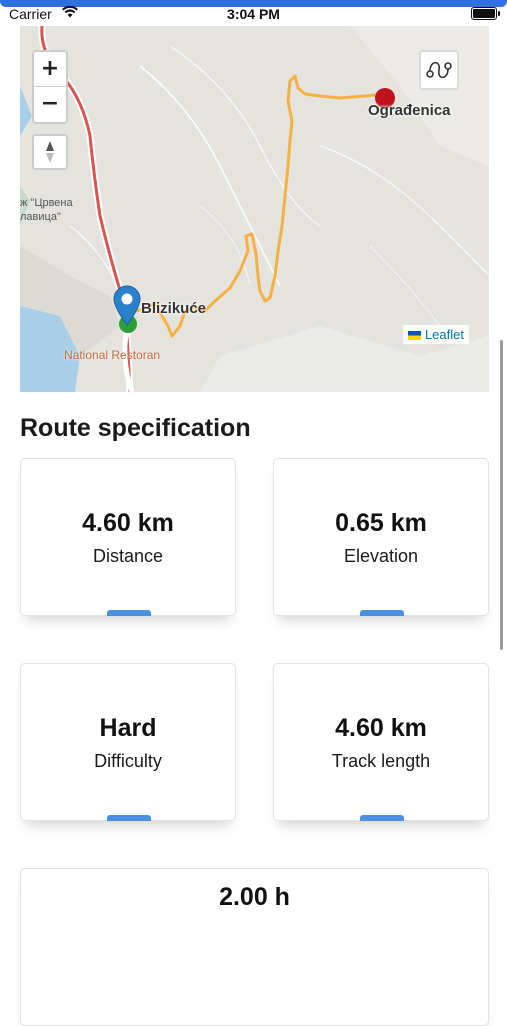 The image size is (507, 1026). I want to click on zoom-control: + −, so click(50, 87).